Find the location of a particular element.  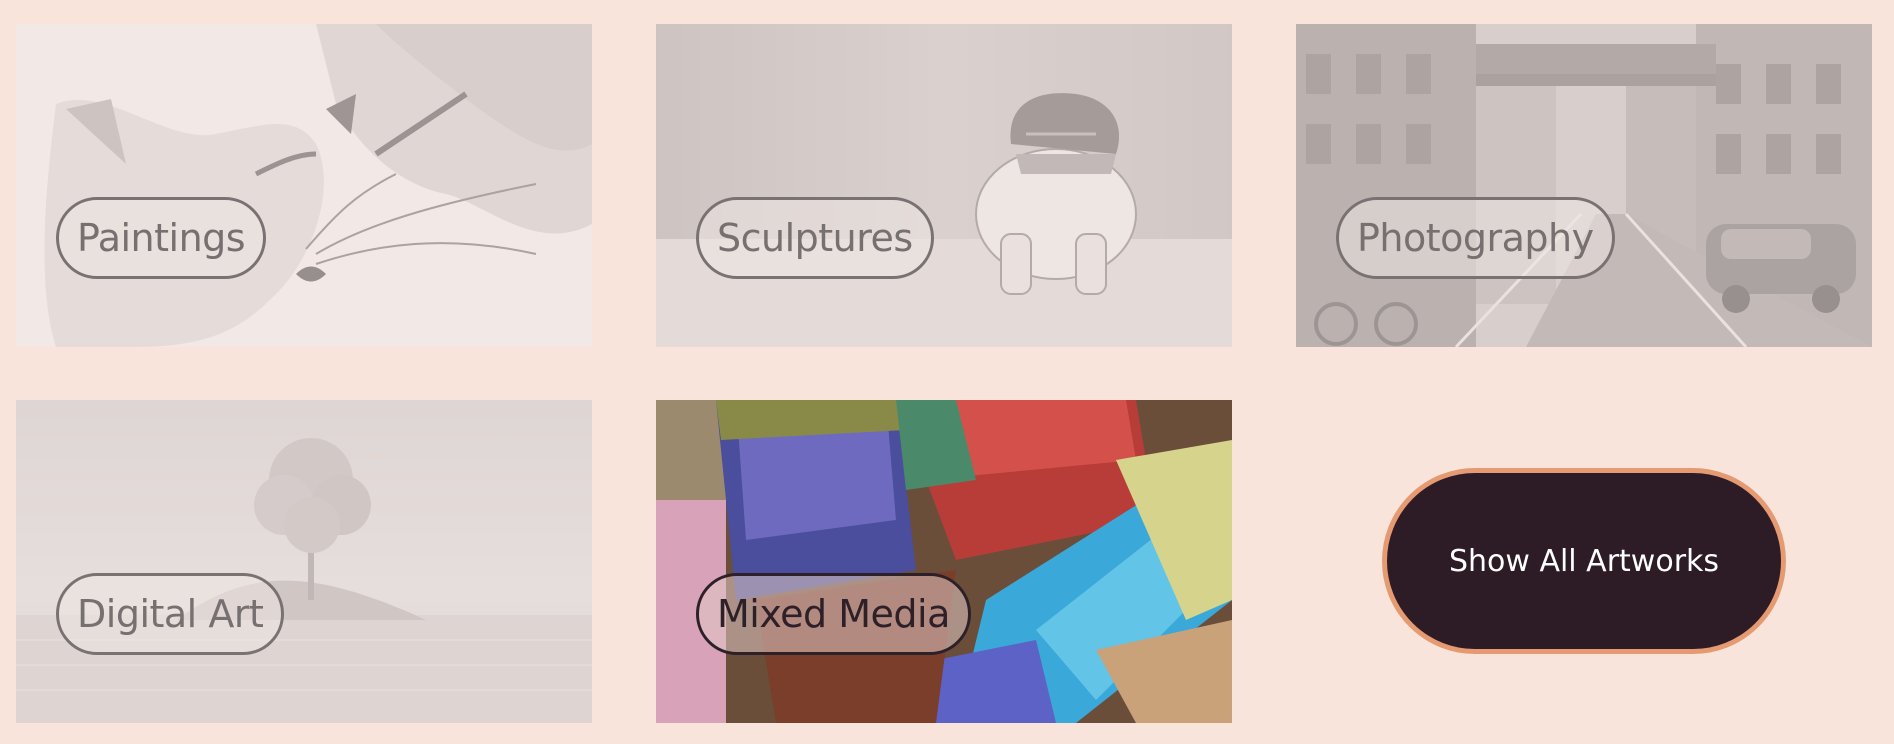

category-card-paintings: Paintings is located at coordinates (304, 185).